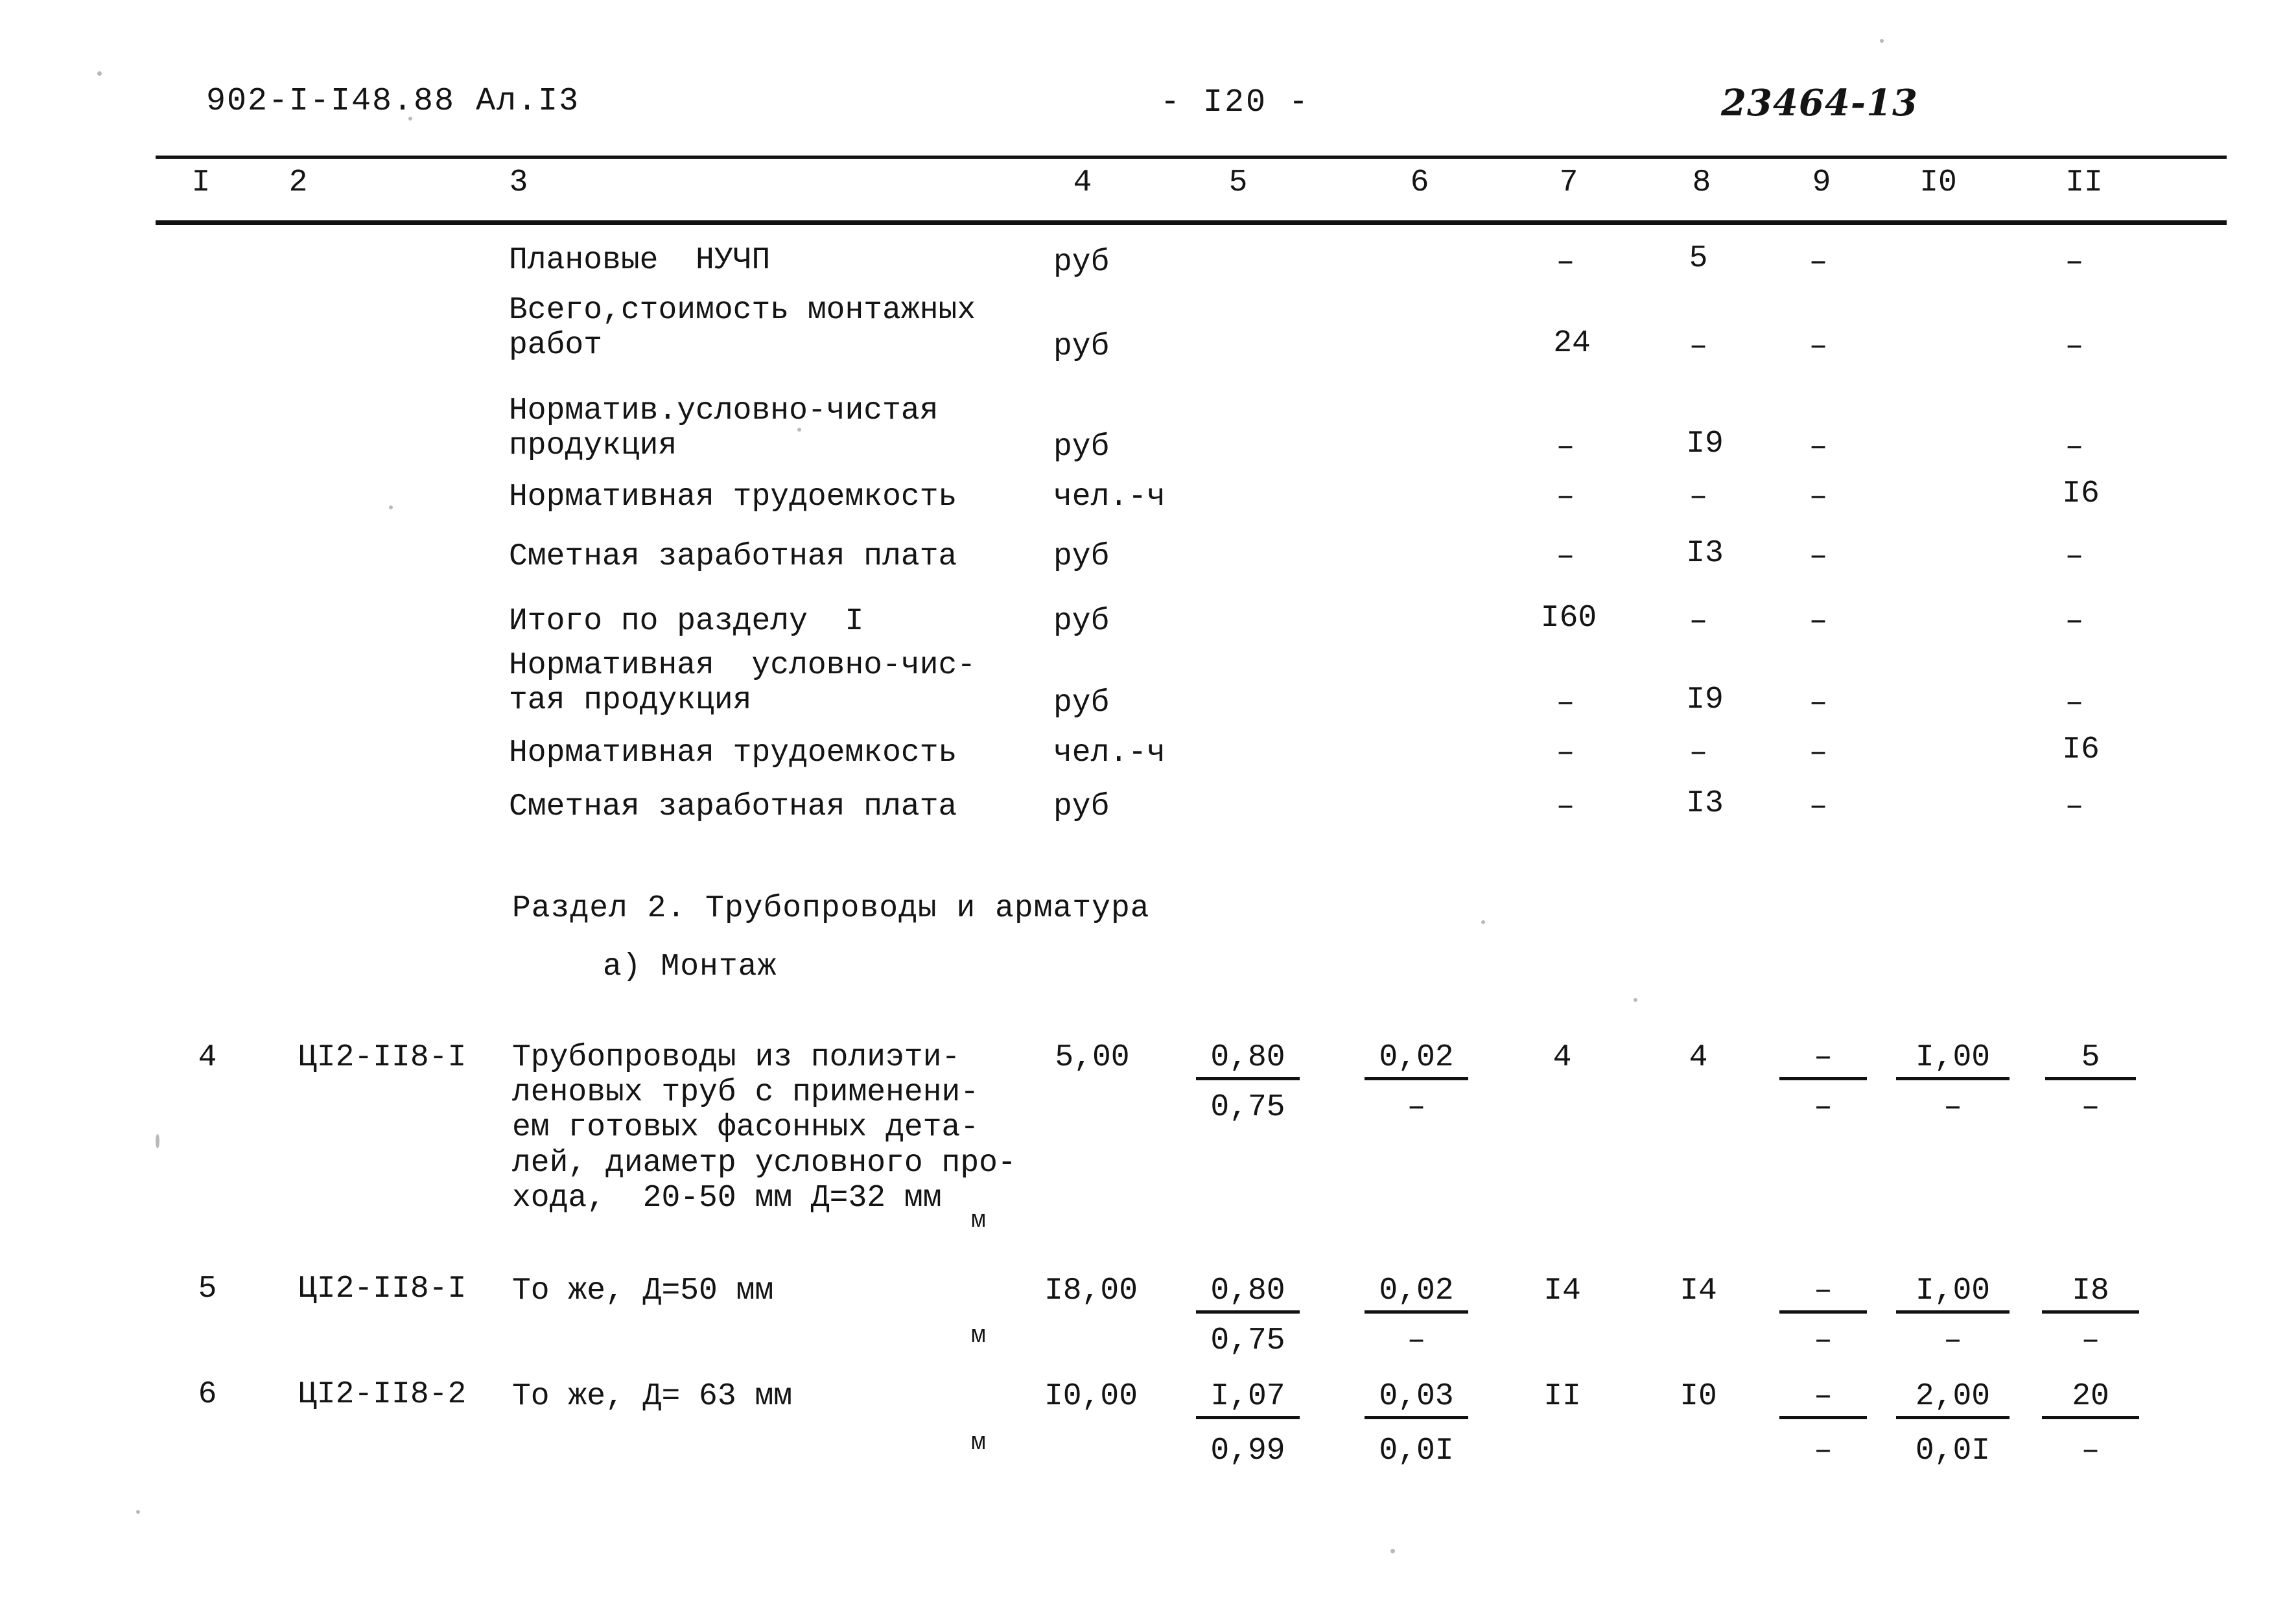 This screenshot has height=1624, width=2285. What do you see at coordinates (1562, 1290) in the screenshot?
I see `item-row-c7: I4` at bounding box center [1562, 1290].